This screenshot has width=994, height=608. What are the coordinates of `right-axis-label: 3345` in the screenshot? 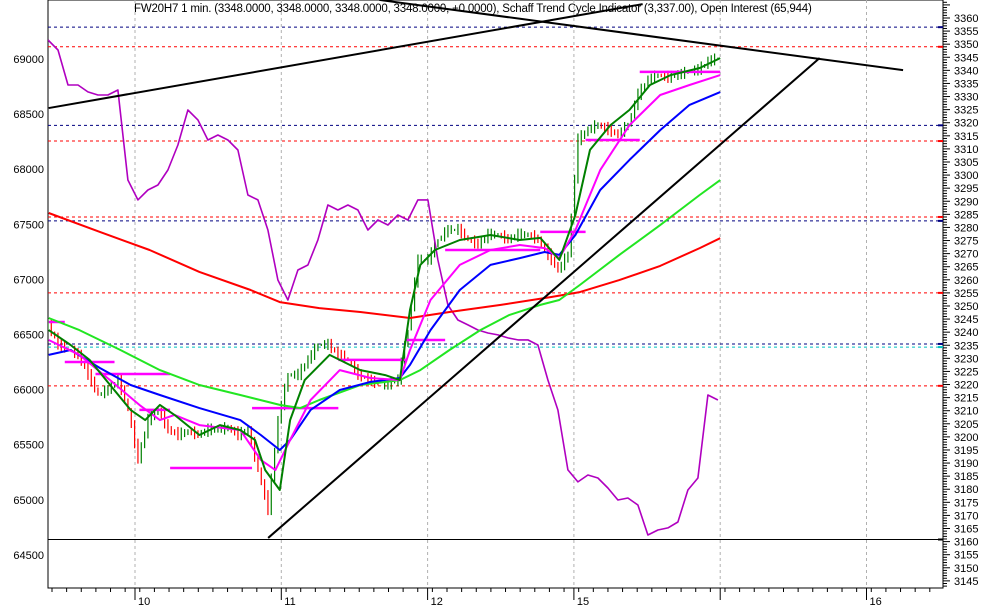 It's located at (966, 58).